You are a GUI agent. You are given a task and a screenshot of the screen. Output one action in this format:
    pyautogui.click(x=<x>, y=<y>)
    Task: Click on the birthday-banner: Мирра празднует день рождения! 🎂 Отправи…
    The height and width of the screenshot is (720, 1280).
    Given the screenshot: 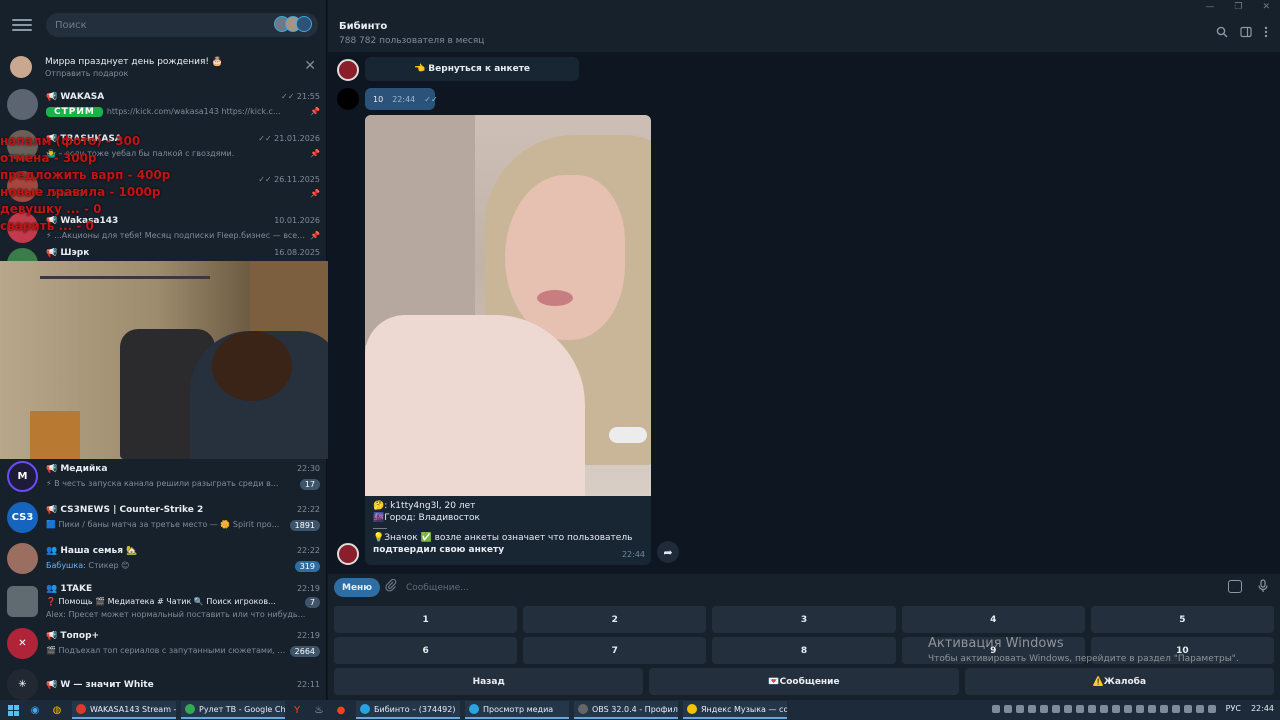 What is the action you would take?
    pyautogui.click(x=163, y=67)
    